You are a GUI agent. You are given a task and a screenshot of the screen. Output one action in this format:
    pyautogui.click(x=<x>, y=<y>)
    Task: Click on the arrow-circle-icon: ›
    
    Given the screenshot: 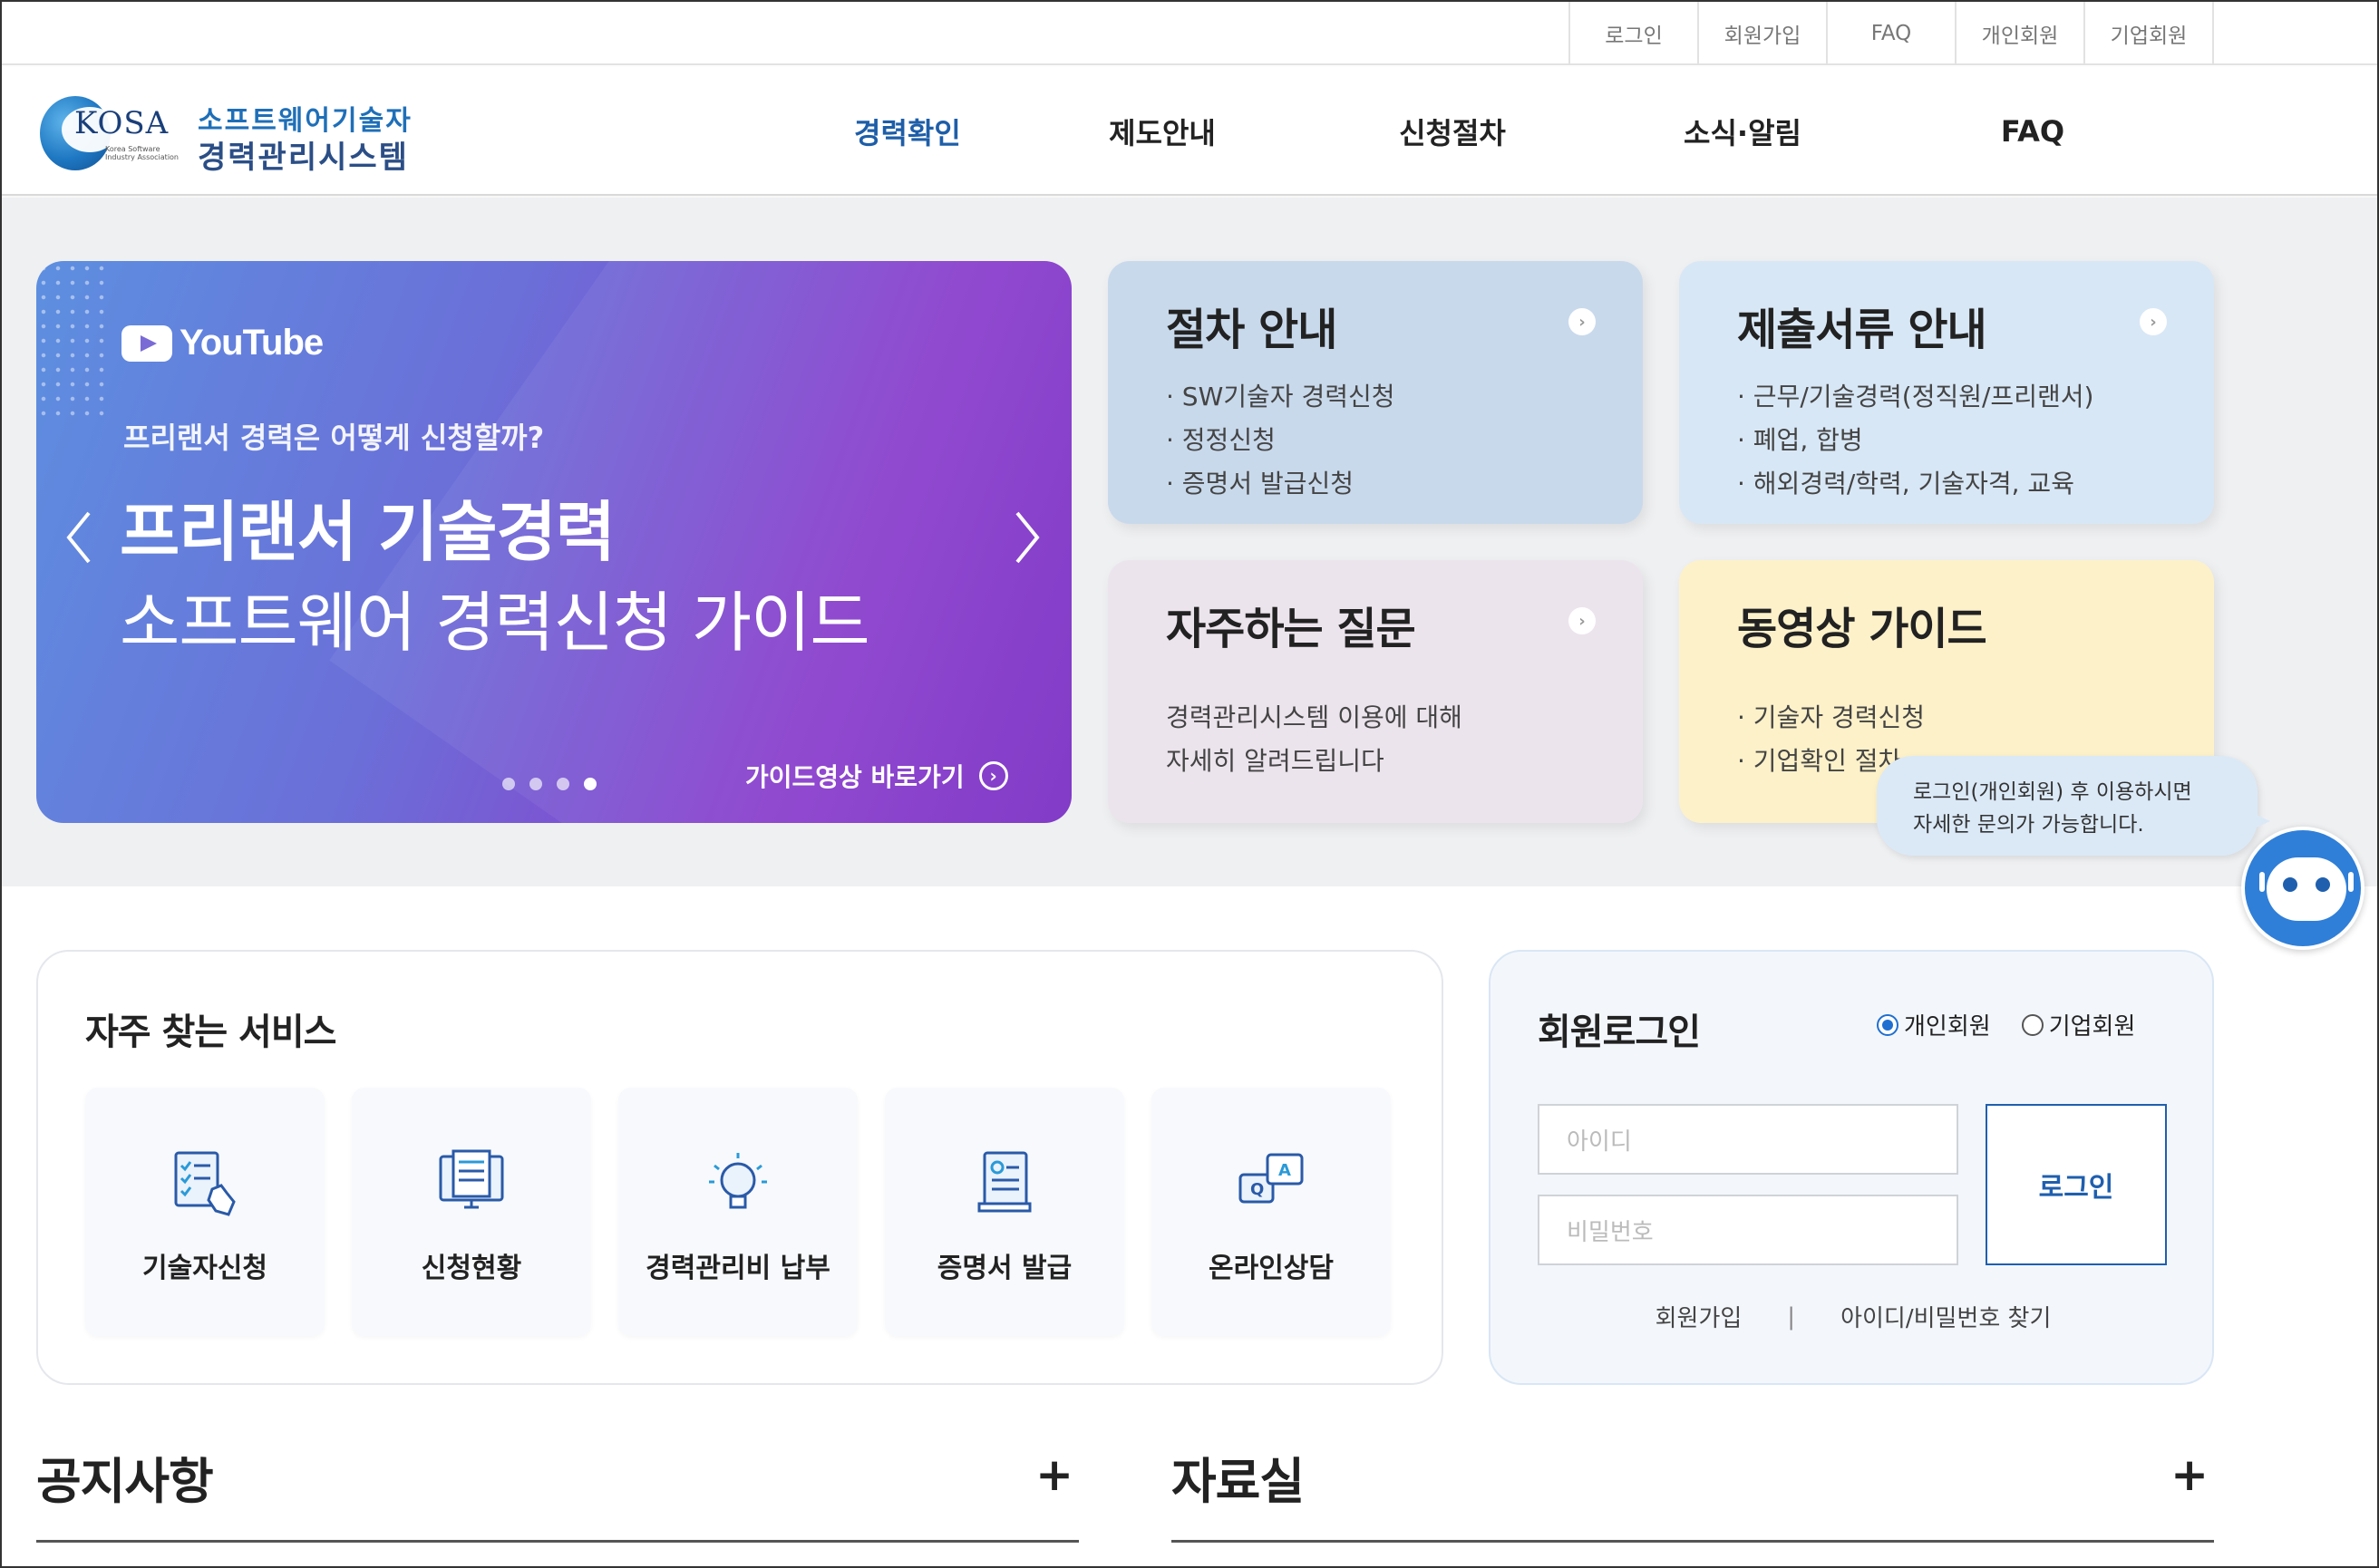 What is the action you would take?
    pyautogui.click(x=993, y=776)
    